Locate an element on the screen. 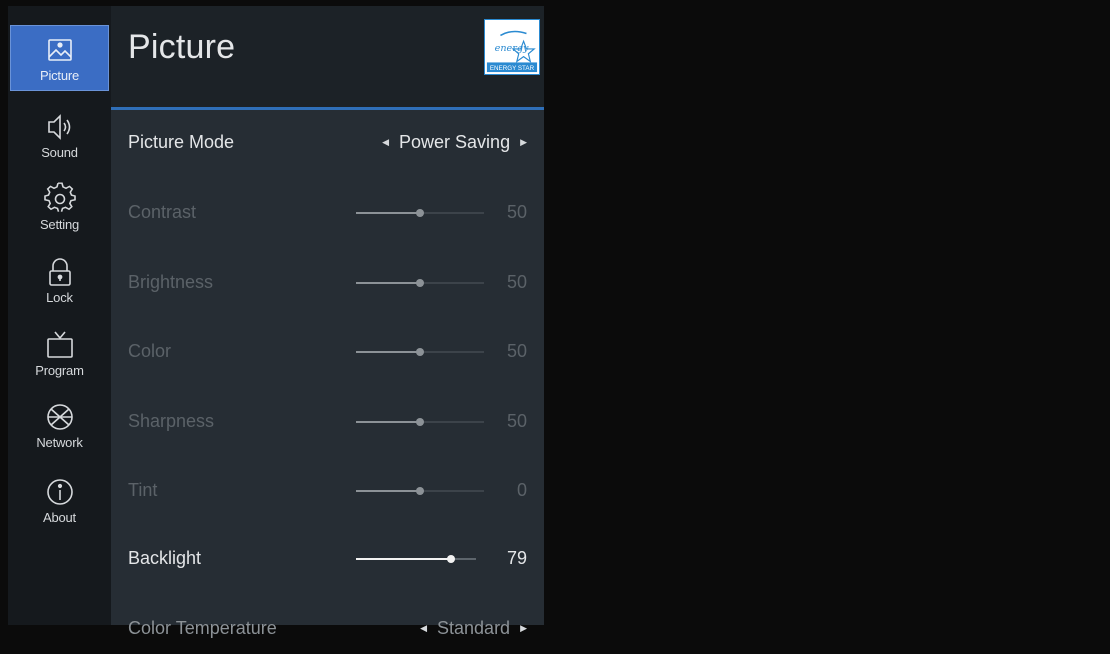 The height and width of the screenshot is (654, 1110). backlight-value: 79 is located at coordinates (516, 558).